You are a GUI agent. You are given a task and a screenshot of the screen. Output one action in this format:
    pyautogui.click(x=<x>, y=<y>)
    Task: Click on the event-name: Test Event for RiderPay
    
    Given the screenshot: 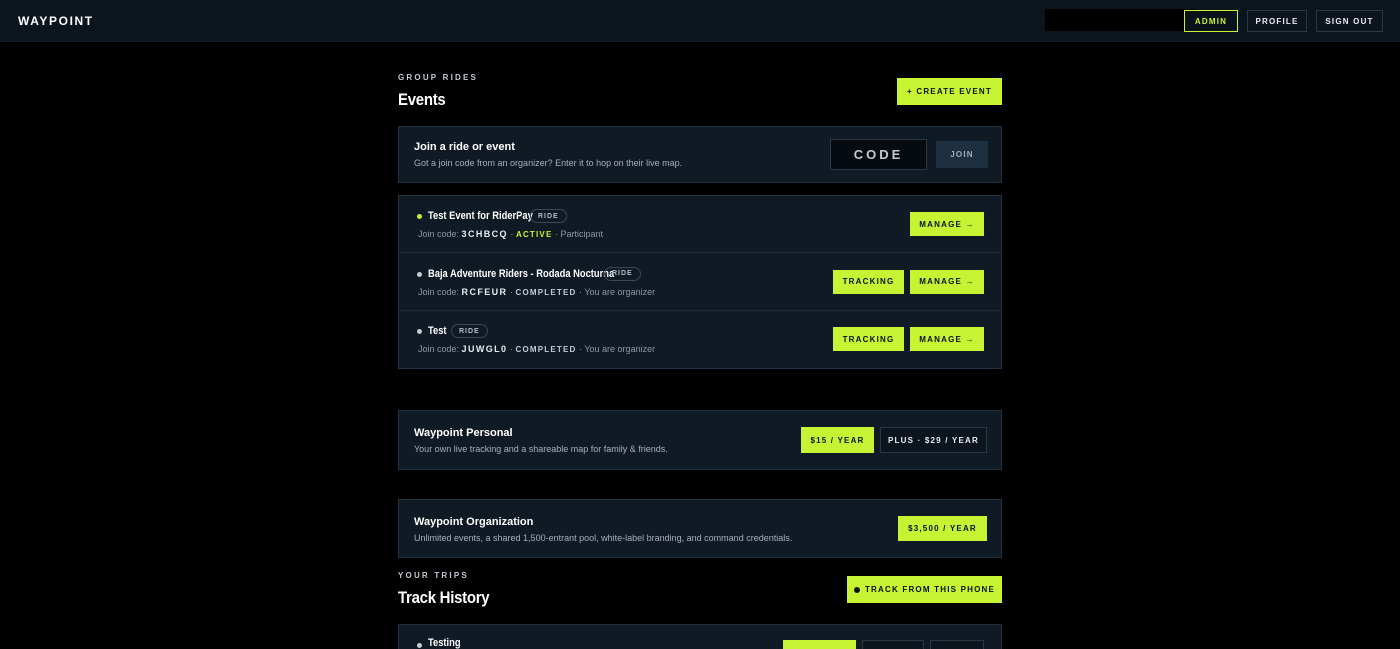 What is the action you would take?
    pyautogui.click(x=480, y=216)
    